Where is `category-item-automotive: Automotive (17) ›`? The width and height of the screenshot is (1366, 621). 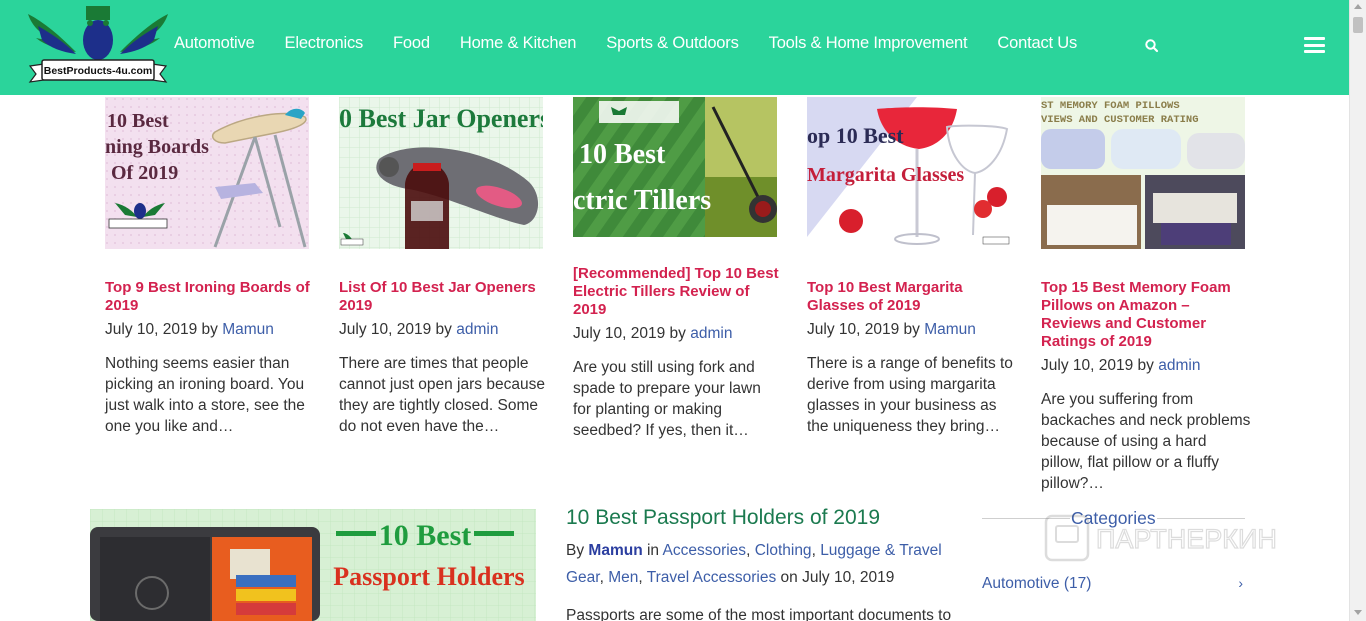
category-item-automotive: Automotive (17) › is located at coordinates (1113, 584).